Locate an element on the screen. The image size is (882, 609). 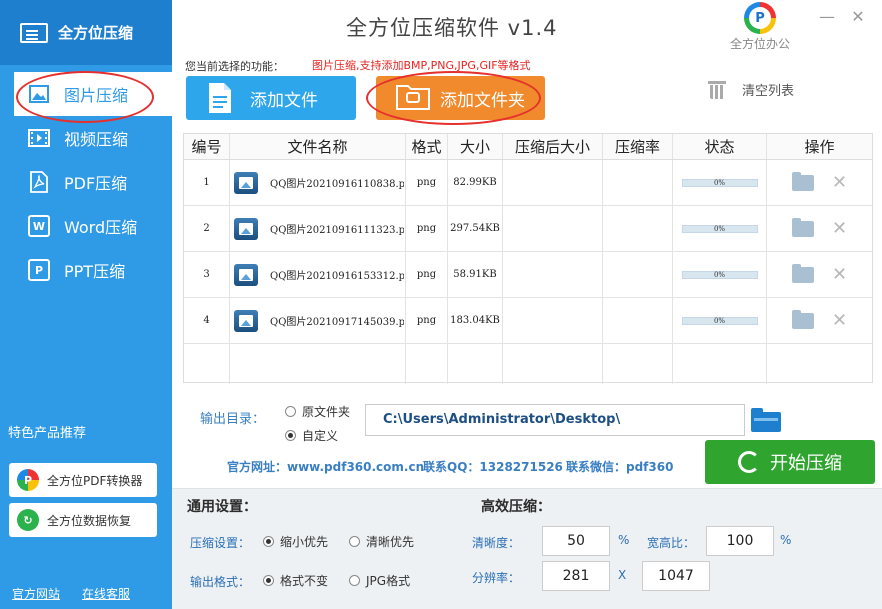
brand: P 全方位办公 is located at coordinates (760, 27).